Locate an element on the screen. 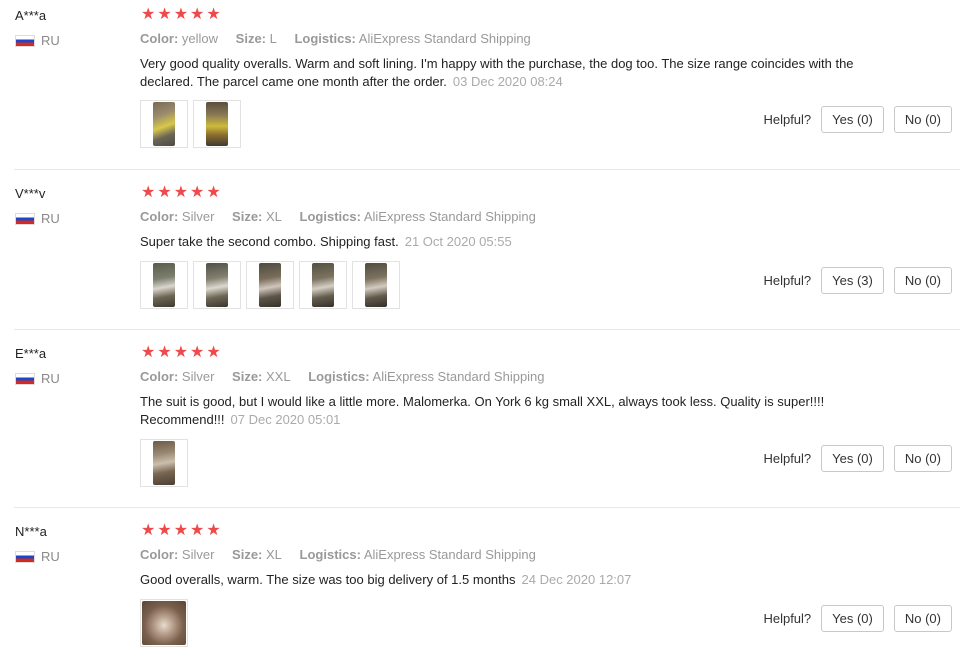 The image size is (973, 660). review-date: 24 Dec 2020 12:07 is located at coordinates (576, 579).